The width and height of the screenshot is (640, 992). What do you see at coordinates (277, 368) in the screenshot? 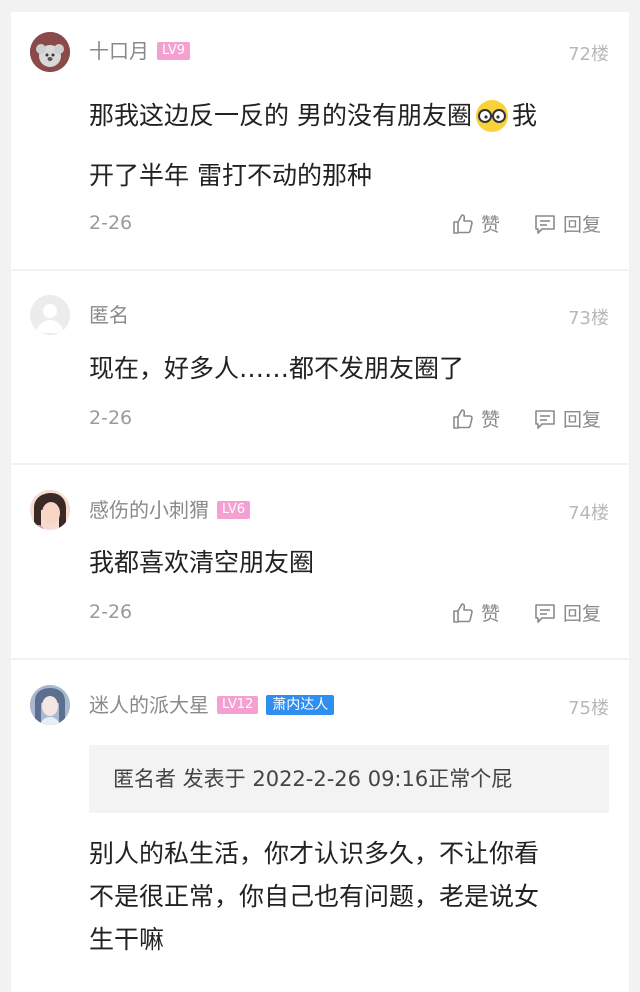
I see `content-line: 现在，好多人……都不发朋友圈了` at bounding box center [277, 368].